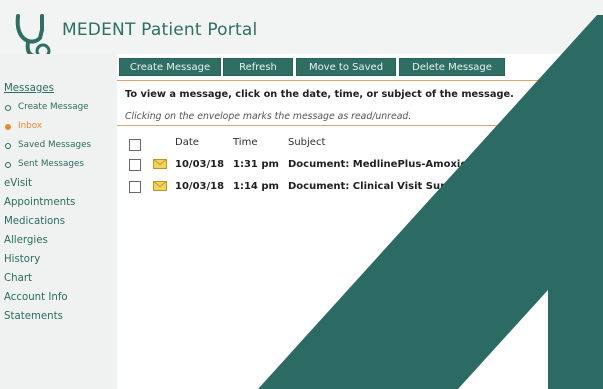 The image size is (603, 389). Describe the element at coordinates (51, 164) in the screenshot. I see `sidebar-subitem-sent-messages: Sent Messages` at that location.